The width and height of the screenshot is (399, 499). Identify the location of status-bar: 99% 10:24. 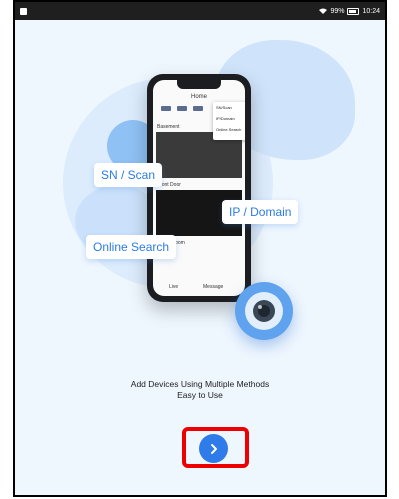
(200, 11).